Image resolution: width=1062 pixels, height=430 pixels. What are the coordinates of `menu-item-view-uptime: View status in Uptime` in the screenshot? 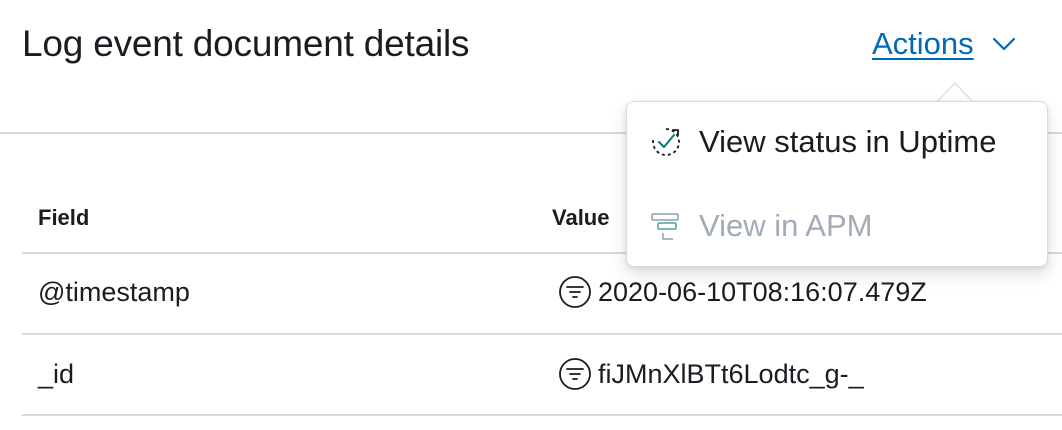 It's located at (823, 142).